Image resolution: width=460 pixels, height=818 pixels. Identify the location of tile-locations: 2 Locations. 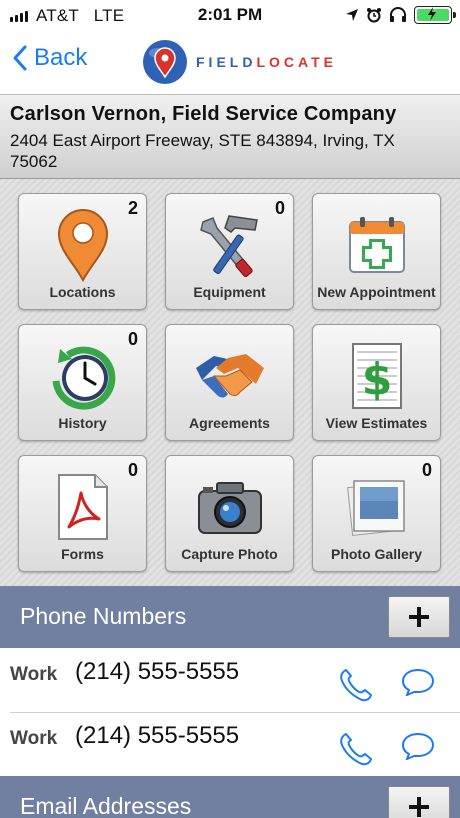
(82, 251).